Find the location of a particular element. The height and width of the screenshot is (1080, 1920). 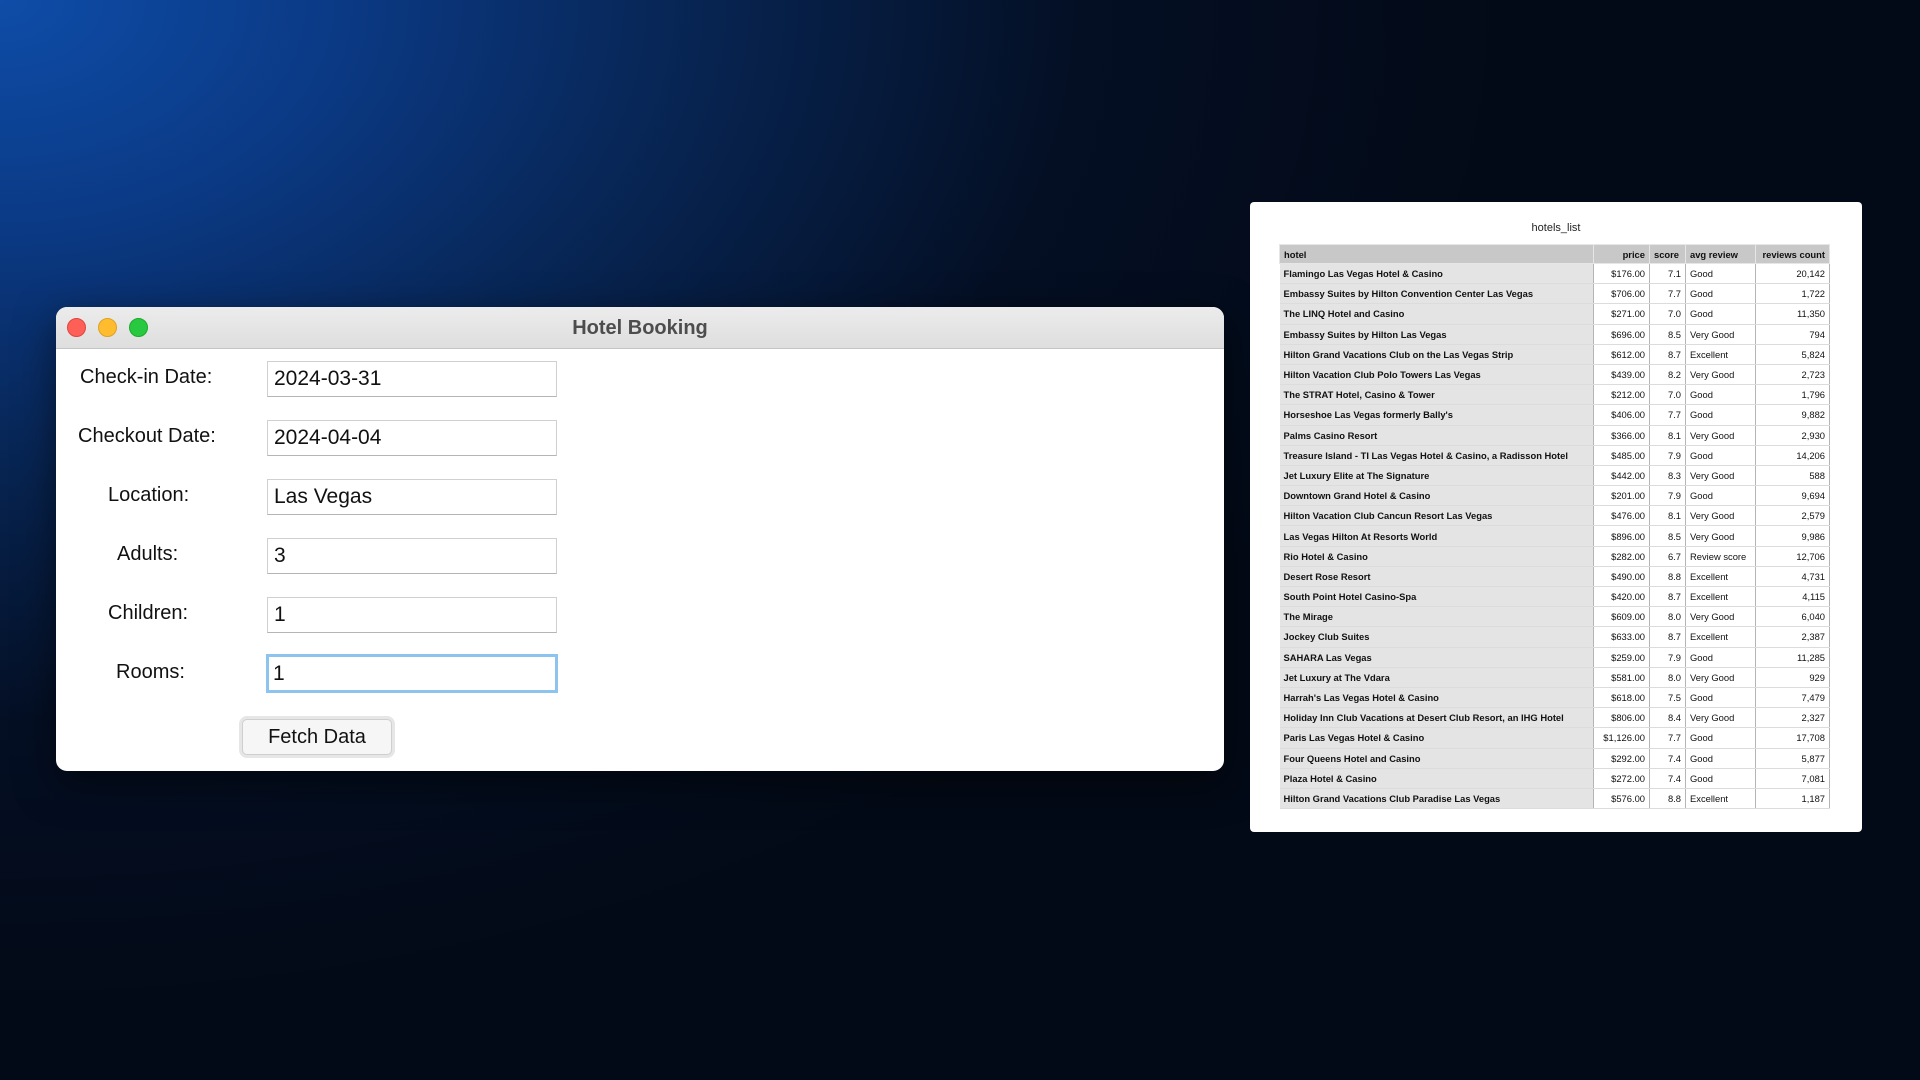

cell-reviews-count: 7,081 is located at coordinates (1792, 778).